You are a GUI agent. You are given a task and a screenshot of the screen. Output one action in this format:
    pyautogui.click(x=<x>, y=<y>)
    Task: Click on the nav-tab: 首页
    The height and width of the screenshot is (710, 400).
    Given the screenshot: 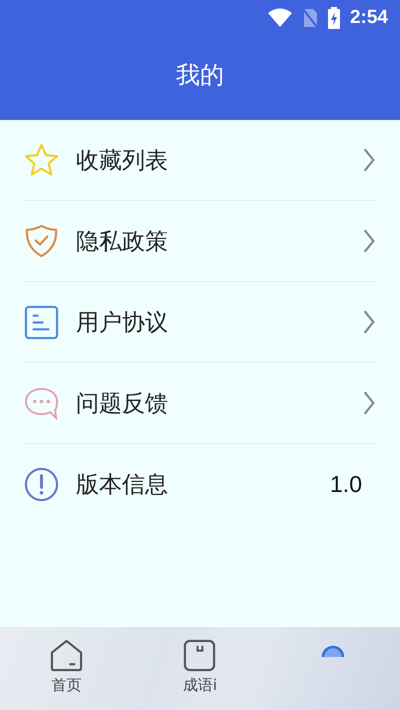 What is the action you would take?
    pyautogui.click(x=67, y=668)
    